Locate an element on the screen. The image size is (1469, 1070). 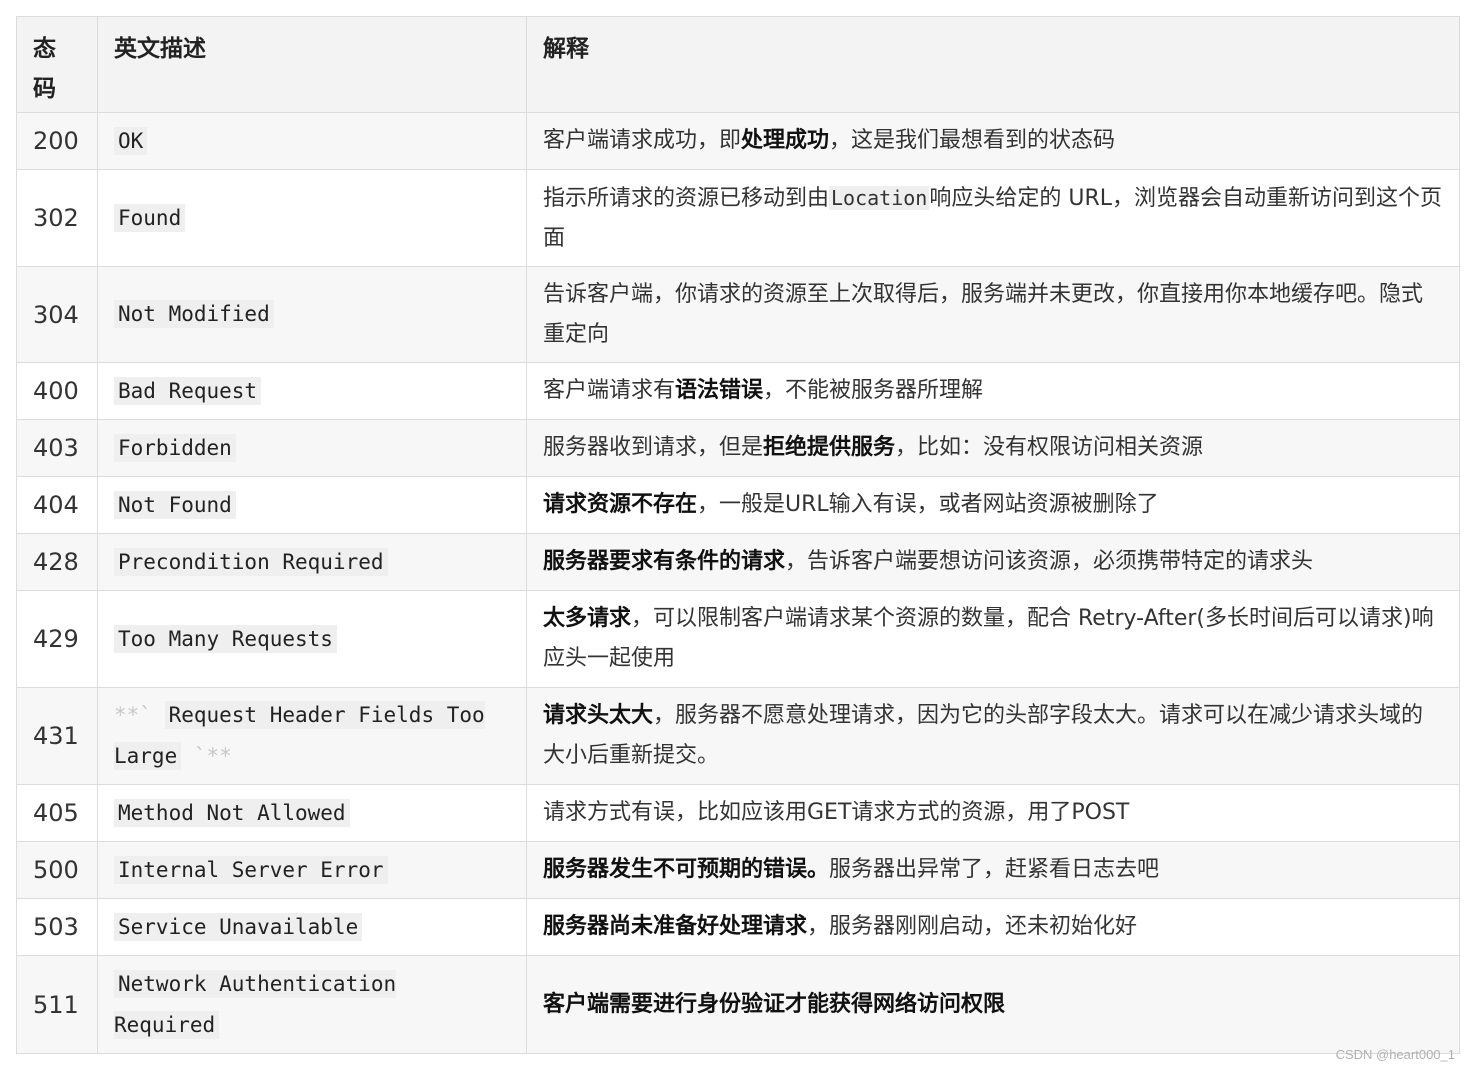
description-text: 服务器收到请求，但是 is located at coordinates (653, 447).